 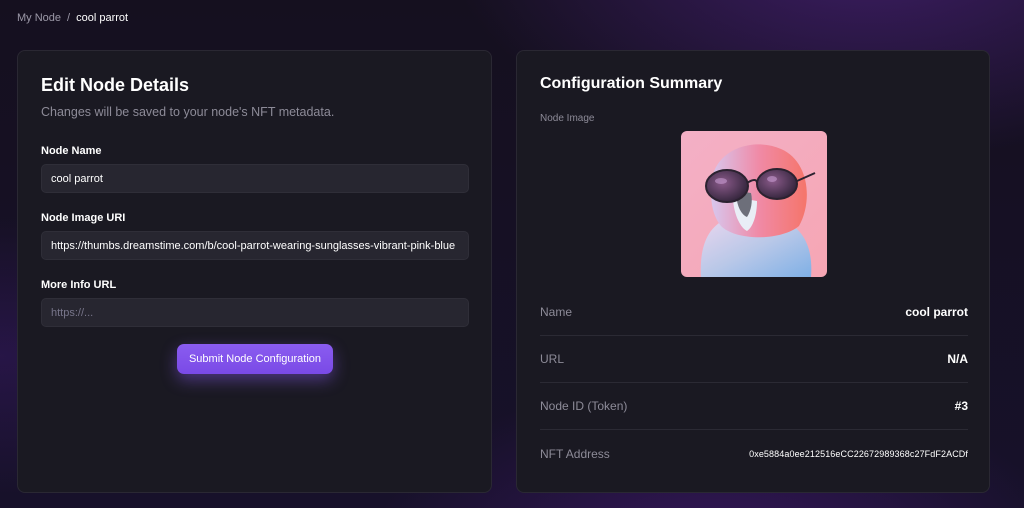 I want to click on node-image-label: Node Image, so click(x=567, y=118).